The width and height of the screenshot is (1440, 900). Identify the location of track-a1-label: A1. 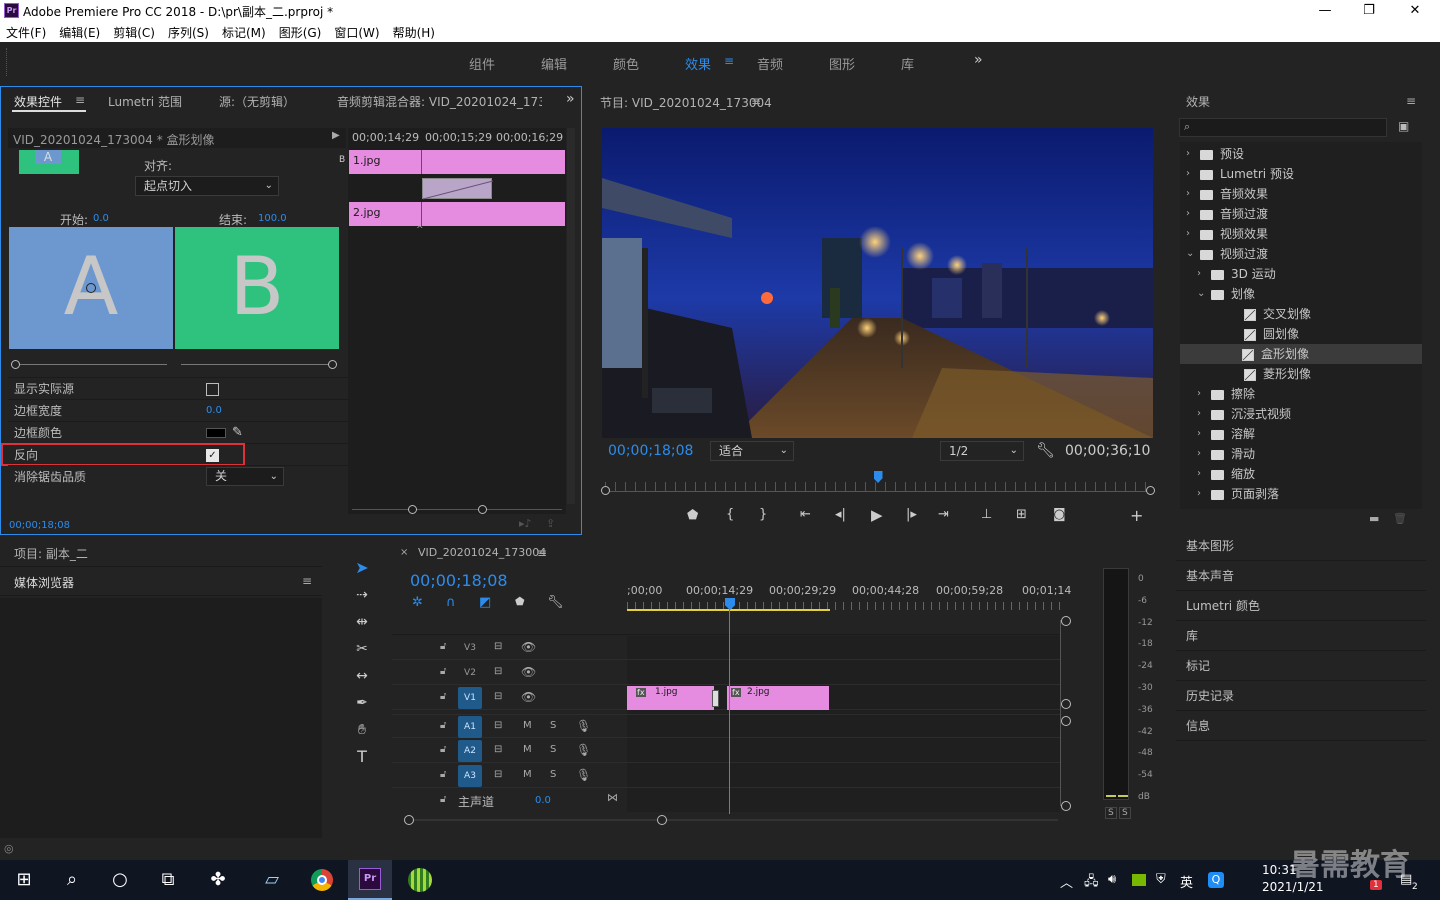
(470, 727).